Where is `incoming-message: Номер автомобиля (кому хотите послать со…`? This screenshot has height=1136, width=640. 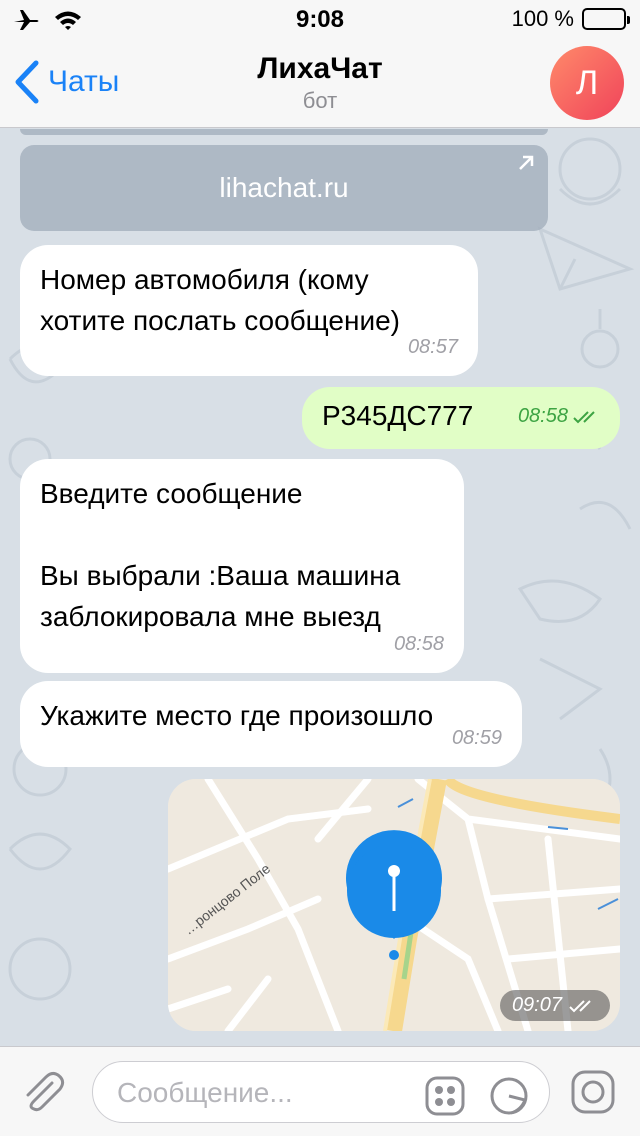 incoming-message: Номер автомобиля (кому хотите послать со… is located at coordinates (249, 310).